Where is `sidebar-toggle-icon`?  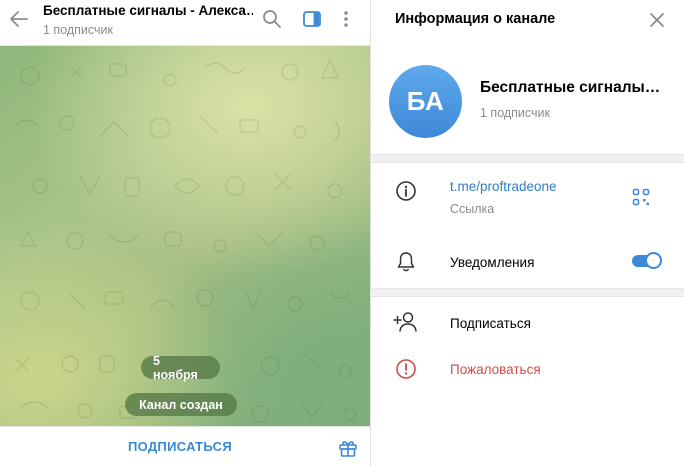
sidebar-toggle-icon is located at coordinates (312, 19).